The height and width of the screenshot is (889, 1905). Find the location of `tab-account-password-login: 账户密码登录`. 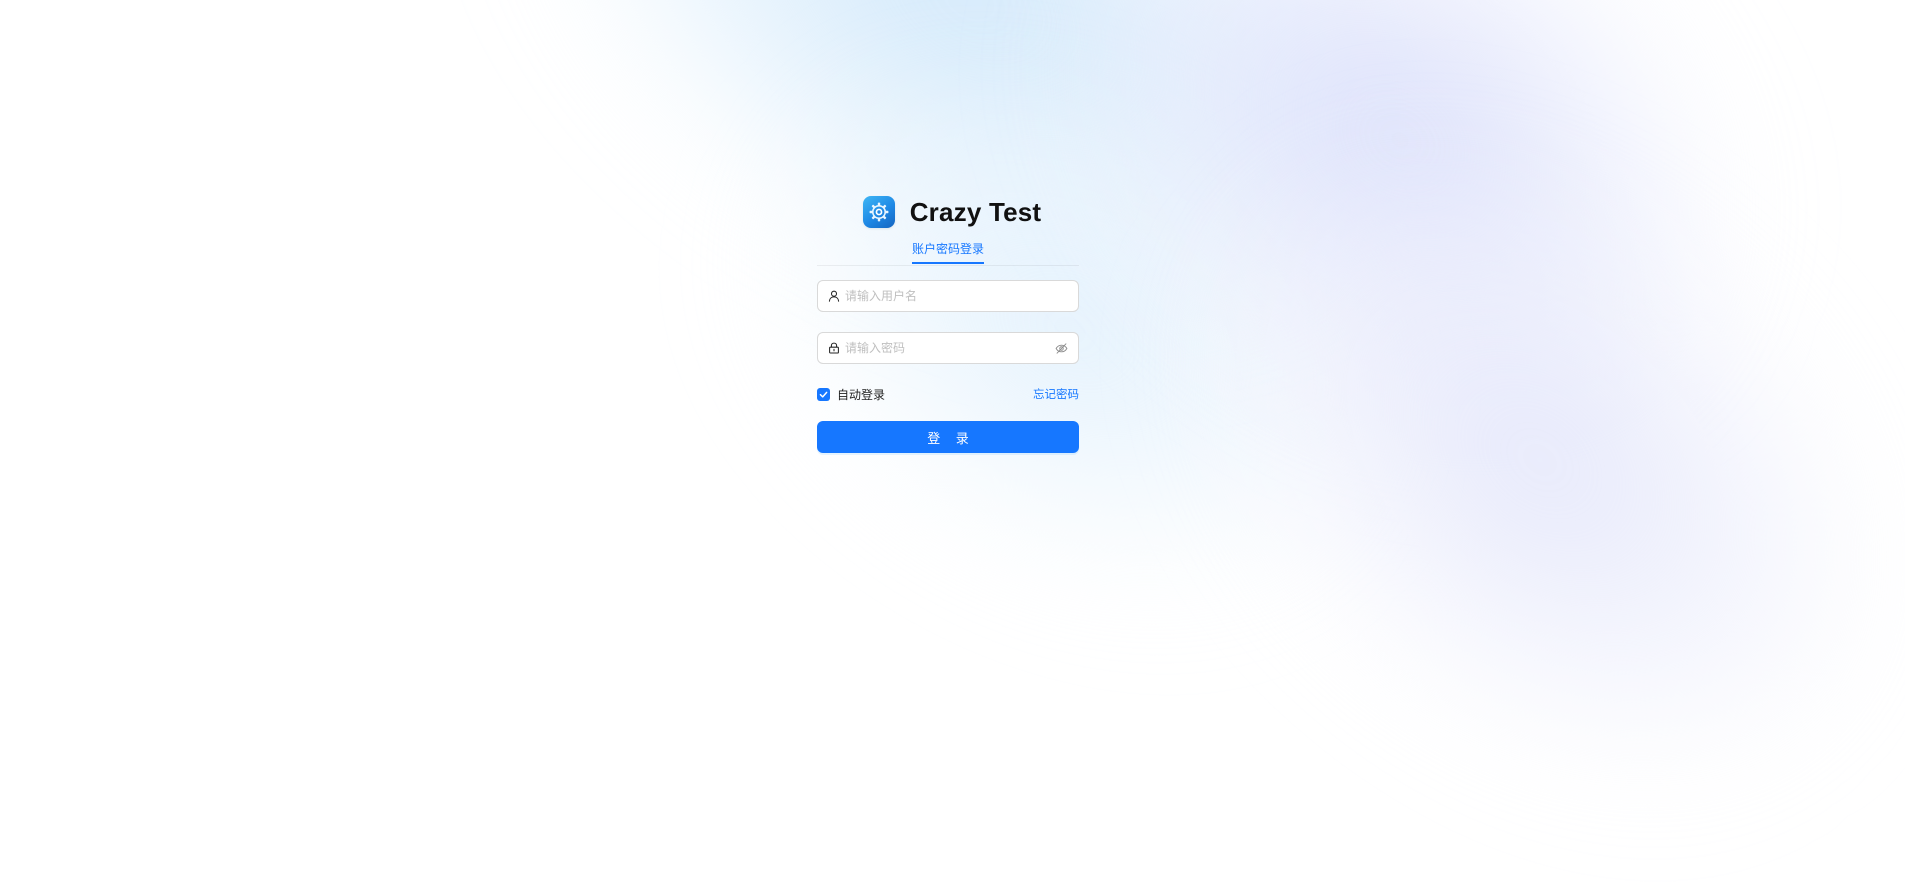

tab-account-password-login: 账户密码登录 is located at coordinates (948, 251).